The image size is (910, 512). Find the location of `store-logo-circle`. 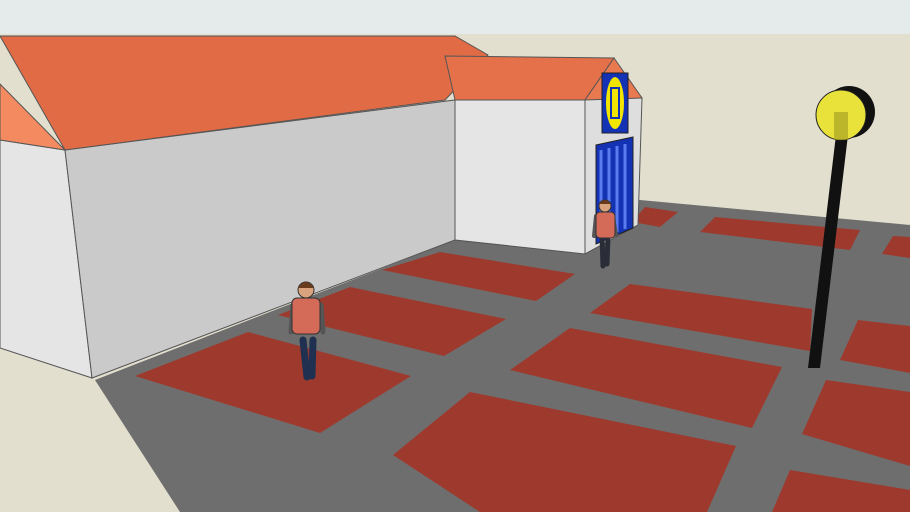

store-logo-circle is located at coordinates (615, 103).